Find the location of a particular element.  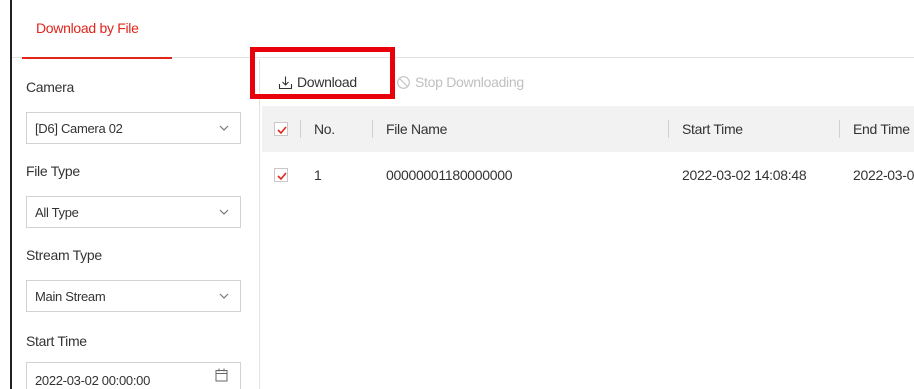

stream-type-label: Stream Type is located at coordinates (64, 255).